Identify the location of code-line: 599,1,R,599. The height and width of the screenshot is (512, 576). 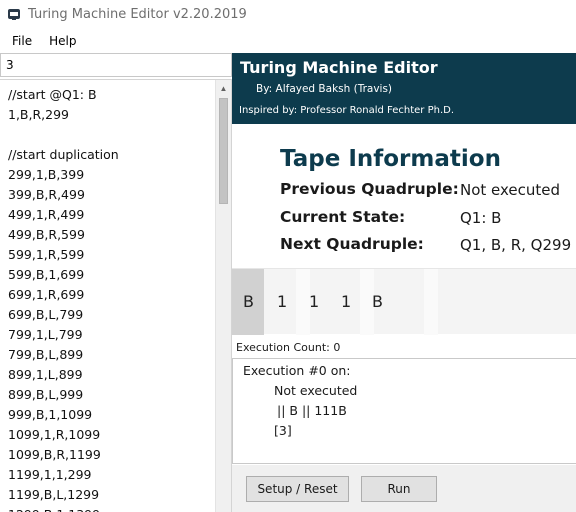
(46, 254).